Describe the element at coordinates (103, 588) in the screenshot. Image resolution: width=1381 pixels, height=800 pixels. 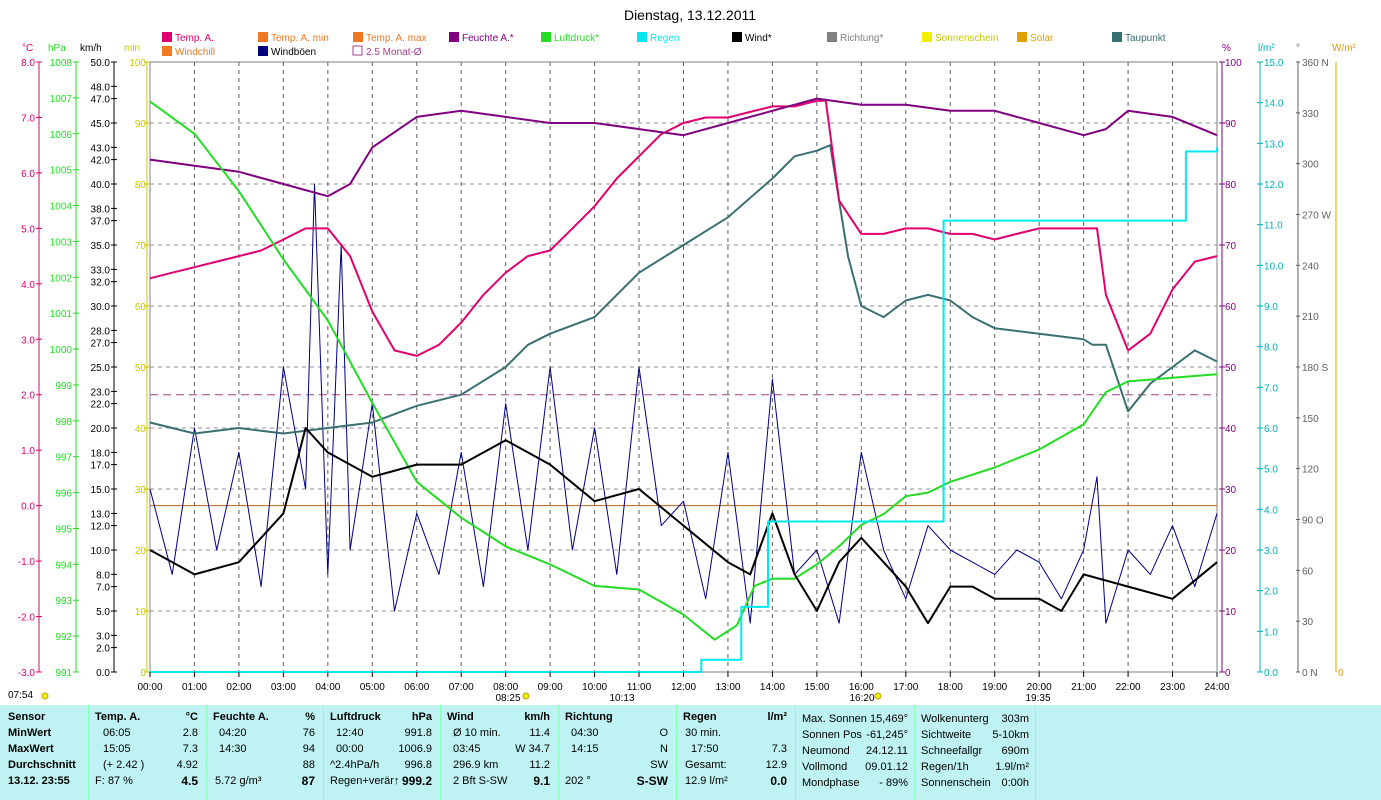
I see `wind-axis-tick-label: 7.0` at that location.